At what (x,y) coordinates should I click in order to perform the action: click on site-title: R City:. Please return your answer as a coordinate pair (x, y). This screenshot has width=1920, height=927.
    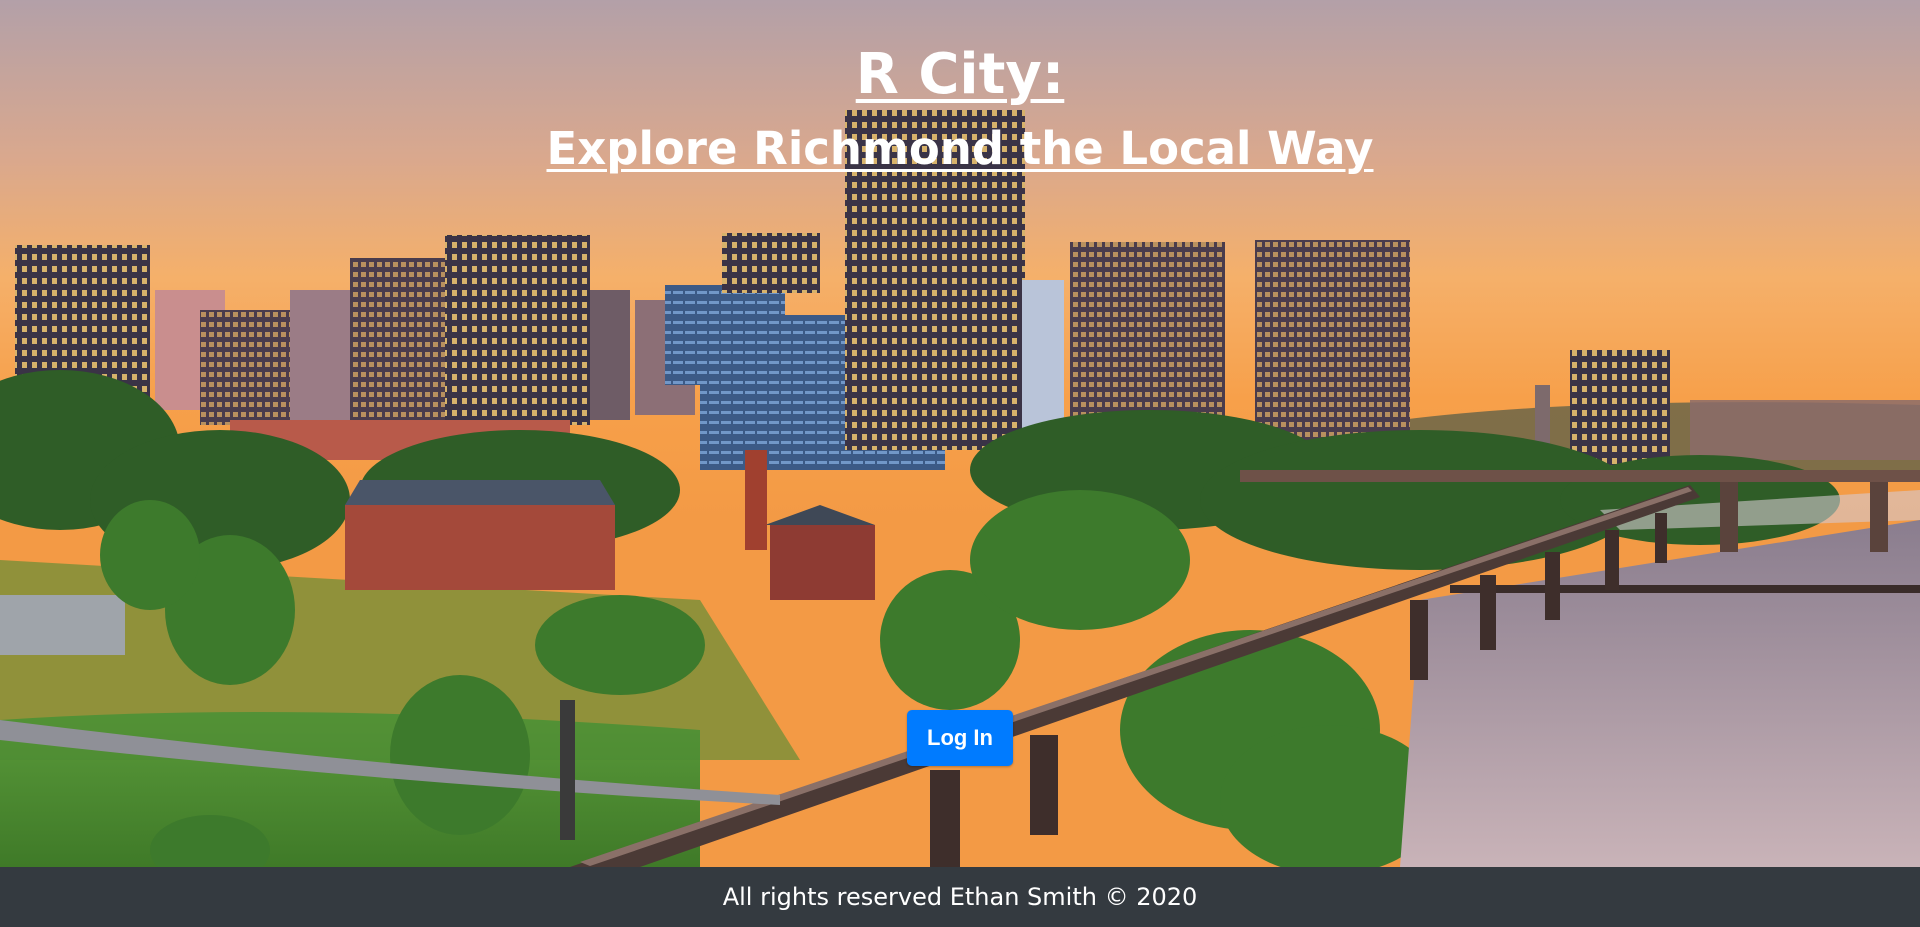
    Looking at the image, I should click on (960, 74).